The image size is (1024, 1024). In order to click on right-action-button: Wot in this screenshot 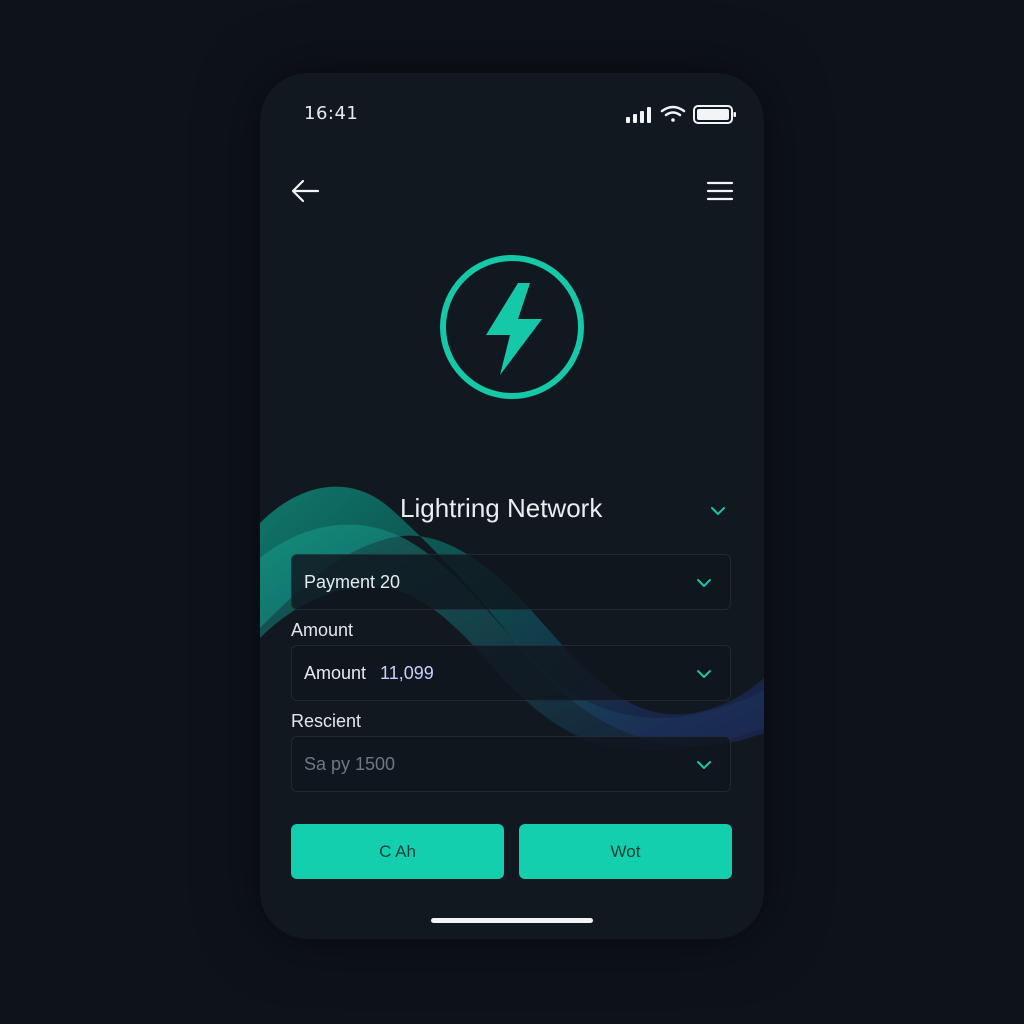, I will do `click(625, 851)`.